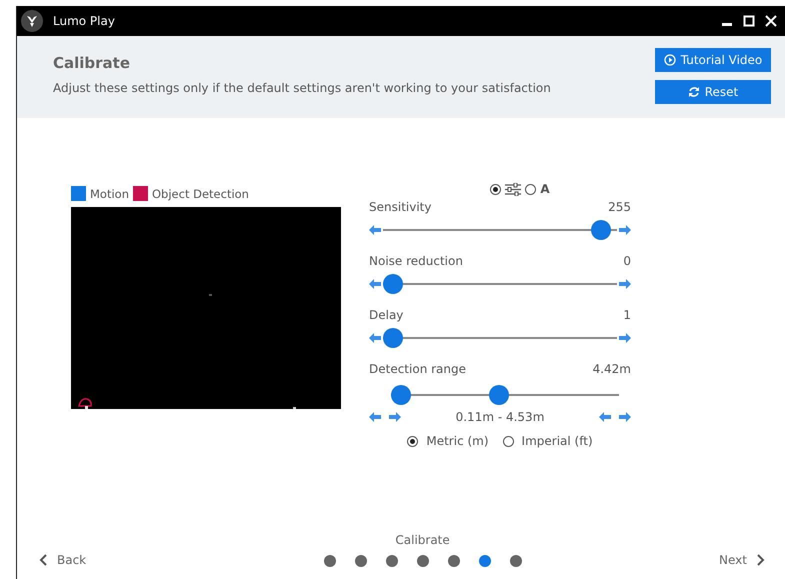 This screenshot has height=579, width=785. I want to click on slider-value: 1, so click(627, 315).